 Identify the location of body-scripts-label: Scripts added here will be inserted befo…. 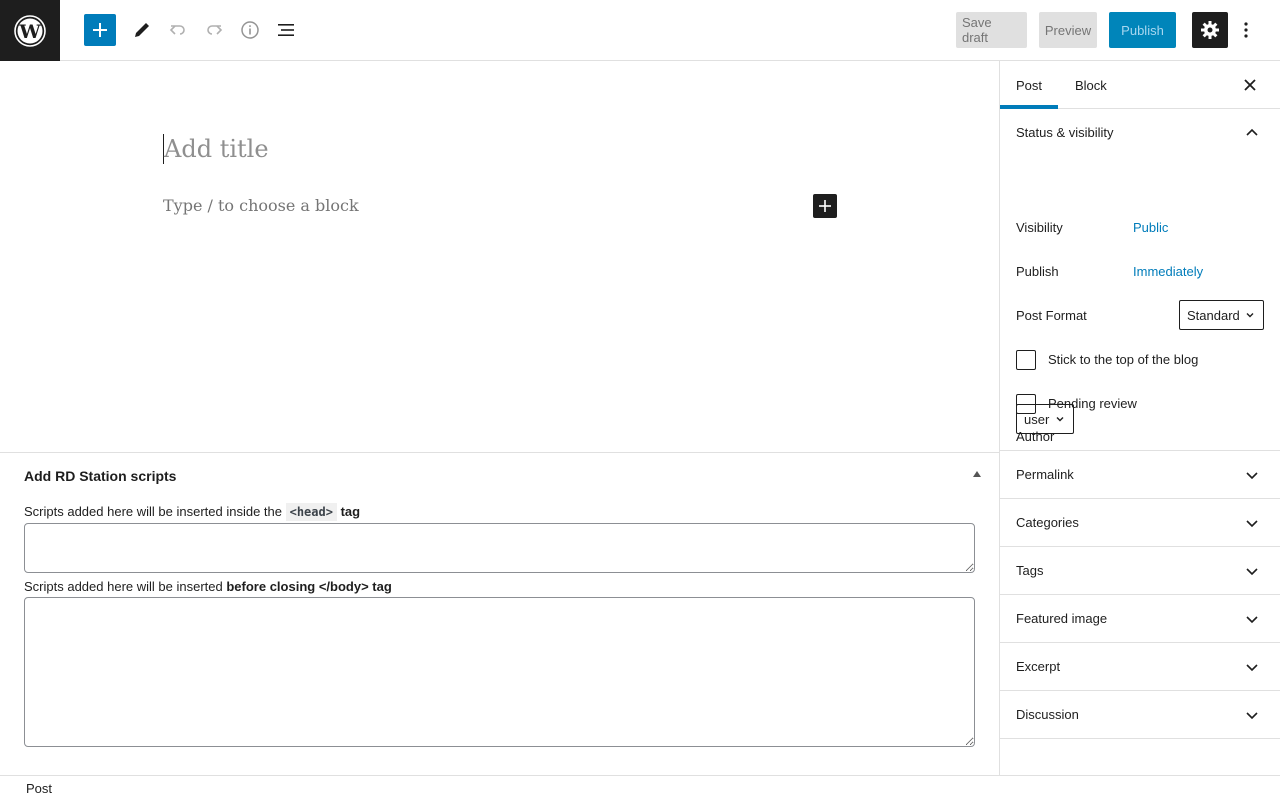
(208, 586).